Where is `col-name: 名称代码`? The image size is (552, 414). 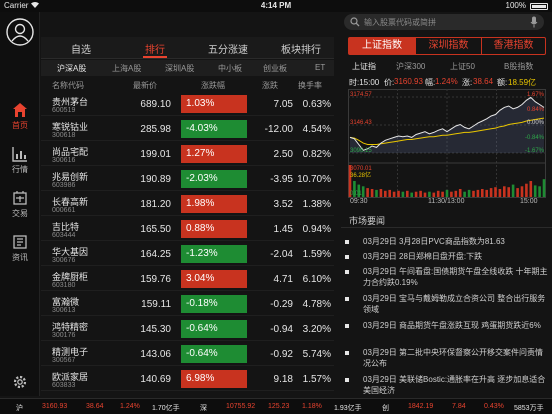
col-name: 名称代码 is located at coordinates (68, 85).